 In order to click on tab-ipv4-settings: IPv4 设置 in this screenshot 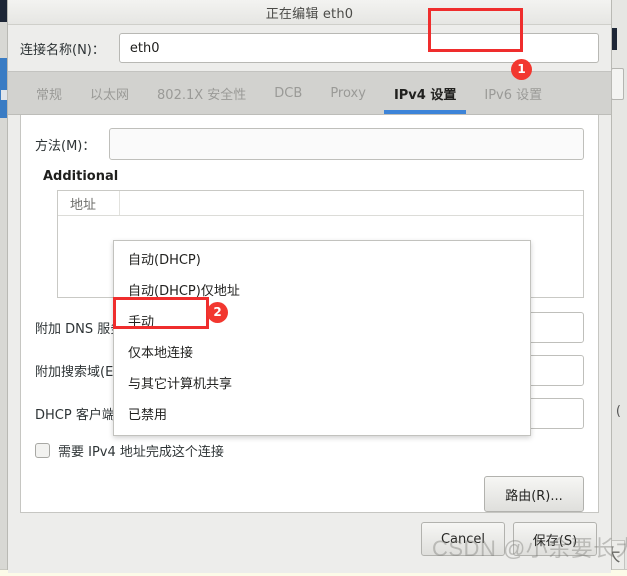, I will do `click(425, 93)`.